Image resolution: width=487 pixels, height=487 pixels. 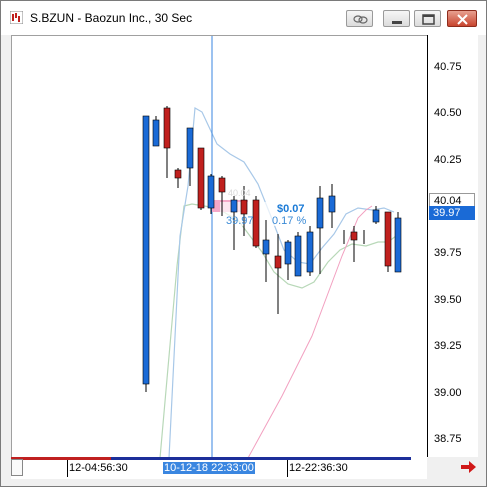 I want to click on current-price-tag: 39.97, so click(x=452, y=213).